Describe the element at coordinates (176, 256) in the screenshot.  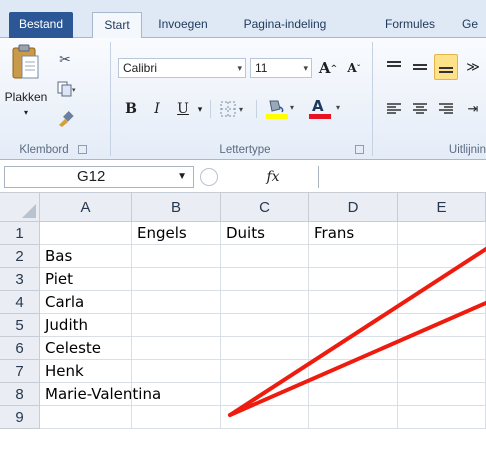
I see `cell-b2` at that location.